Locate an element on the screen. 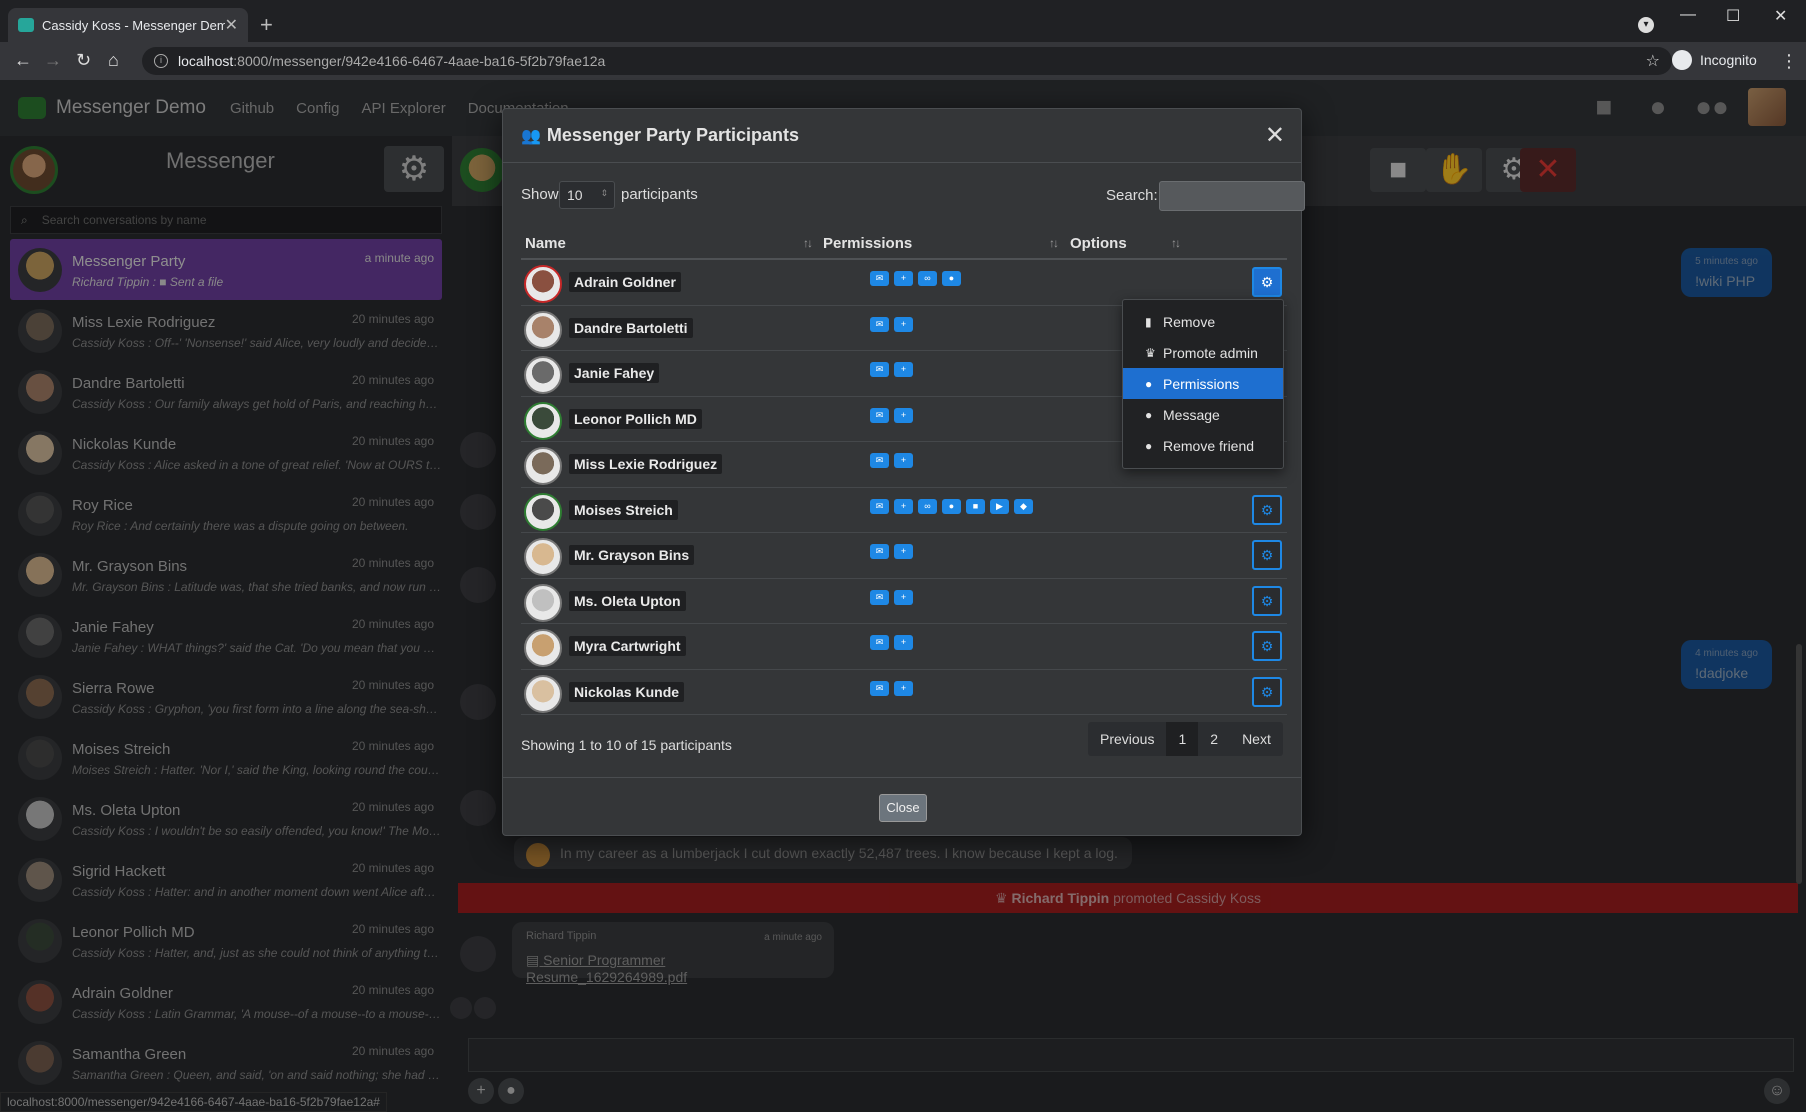  maximize-icon: ☐ is located at coordinates (1733, 16).